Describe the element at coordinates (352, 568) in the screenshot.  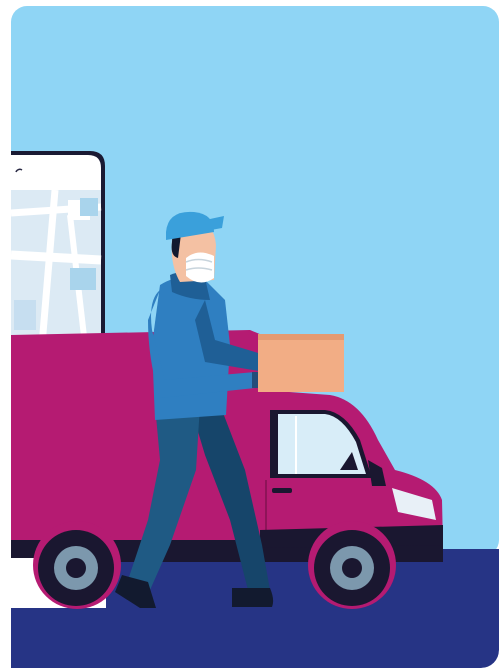
I see `front-wheel` at that location.